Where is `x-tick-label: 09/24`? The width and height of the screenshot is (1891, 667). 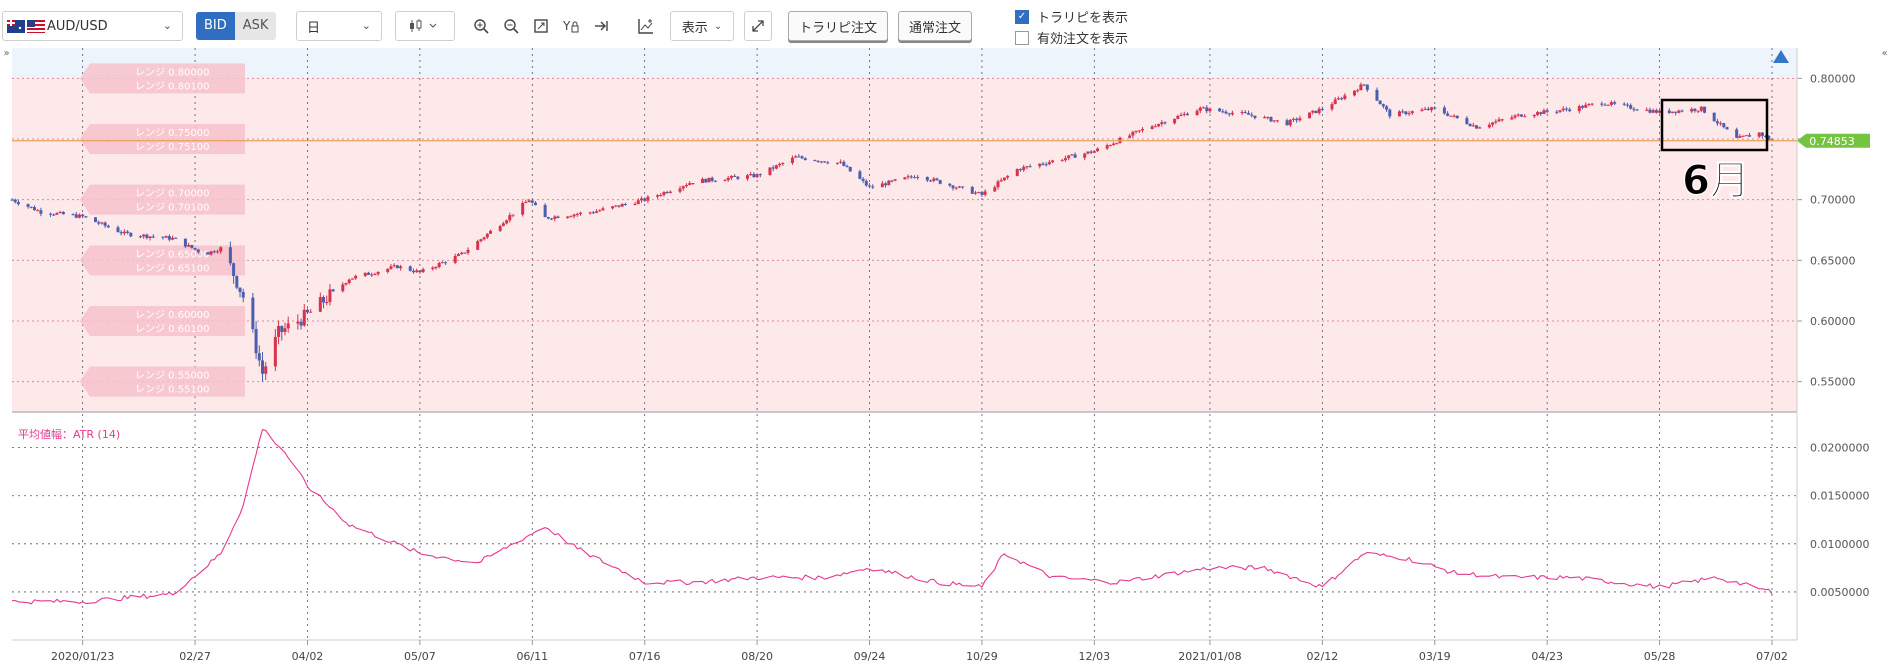 x-tick-label: 09/24 is located at coordinates (870, 656).